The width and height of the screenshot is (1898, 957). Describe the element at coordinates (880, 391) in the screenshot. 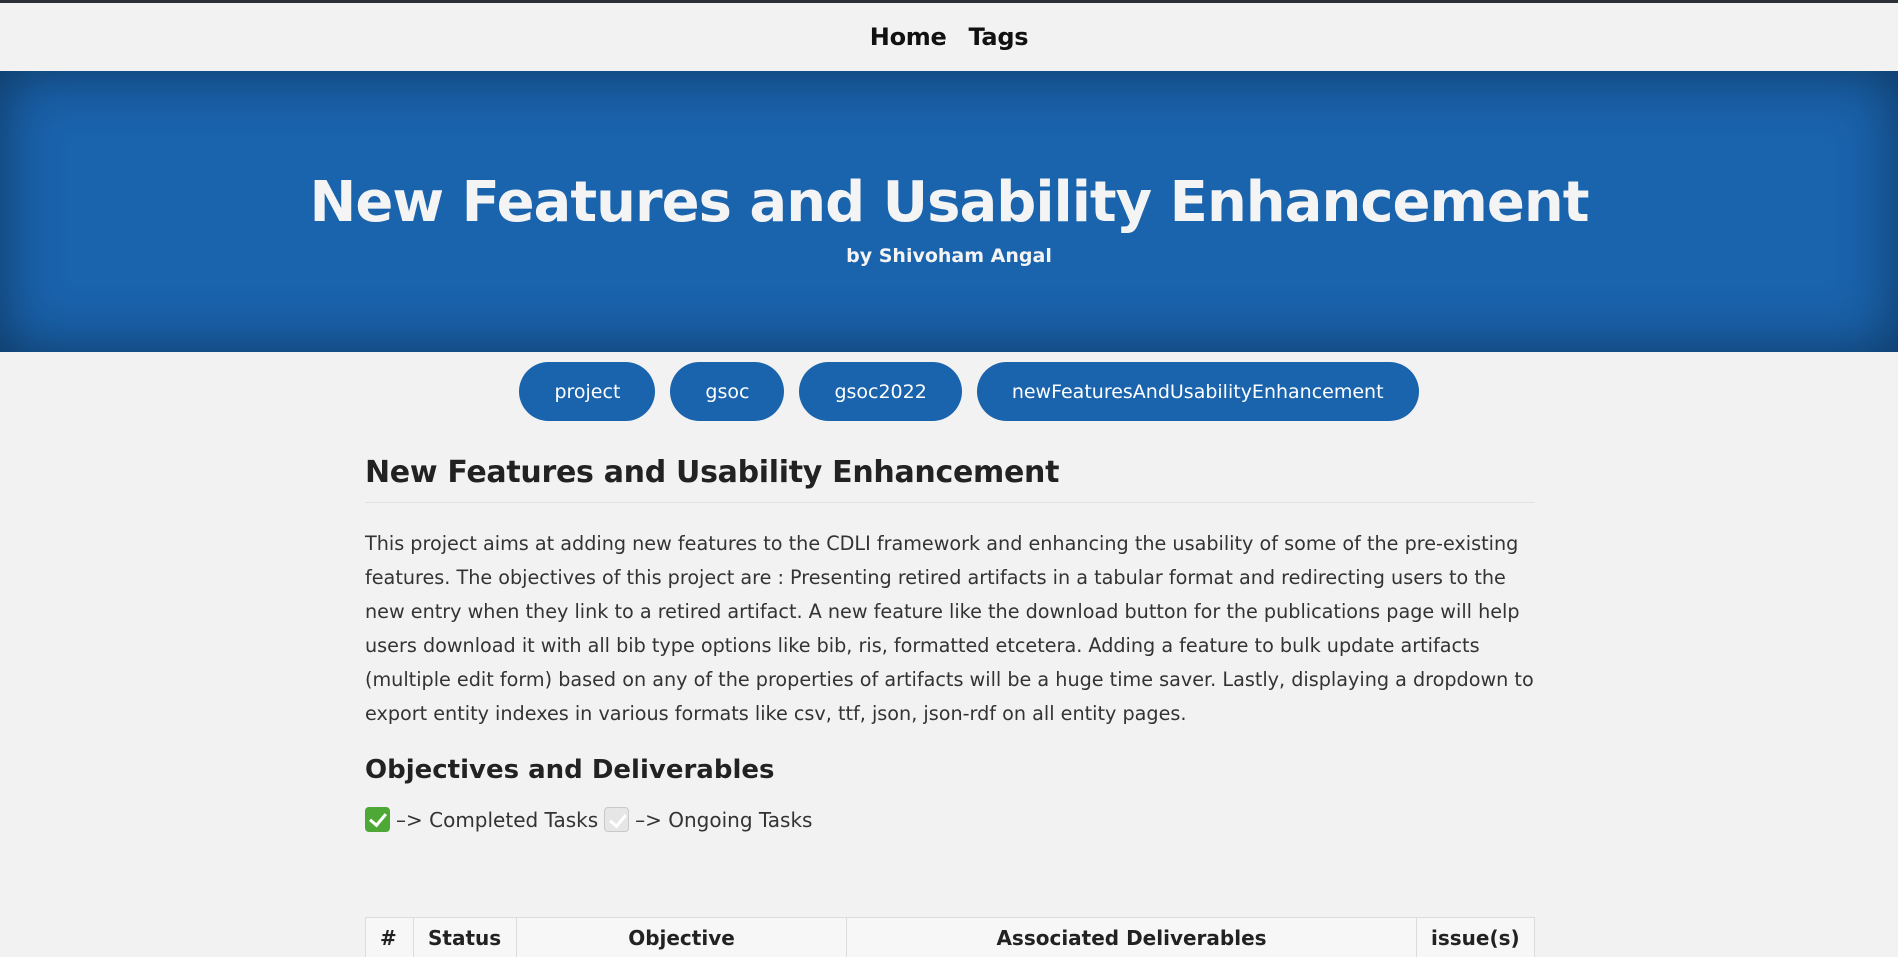

I see `tag-gsoc2022: gsoc2022` at that location.